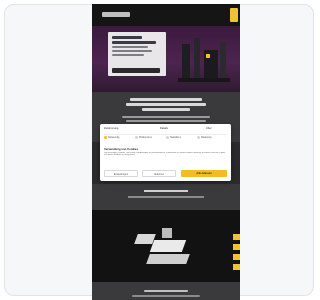 This screenshot has height=300, width=320. I want to click on top-navigation, so click(166, 15).